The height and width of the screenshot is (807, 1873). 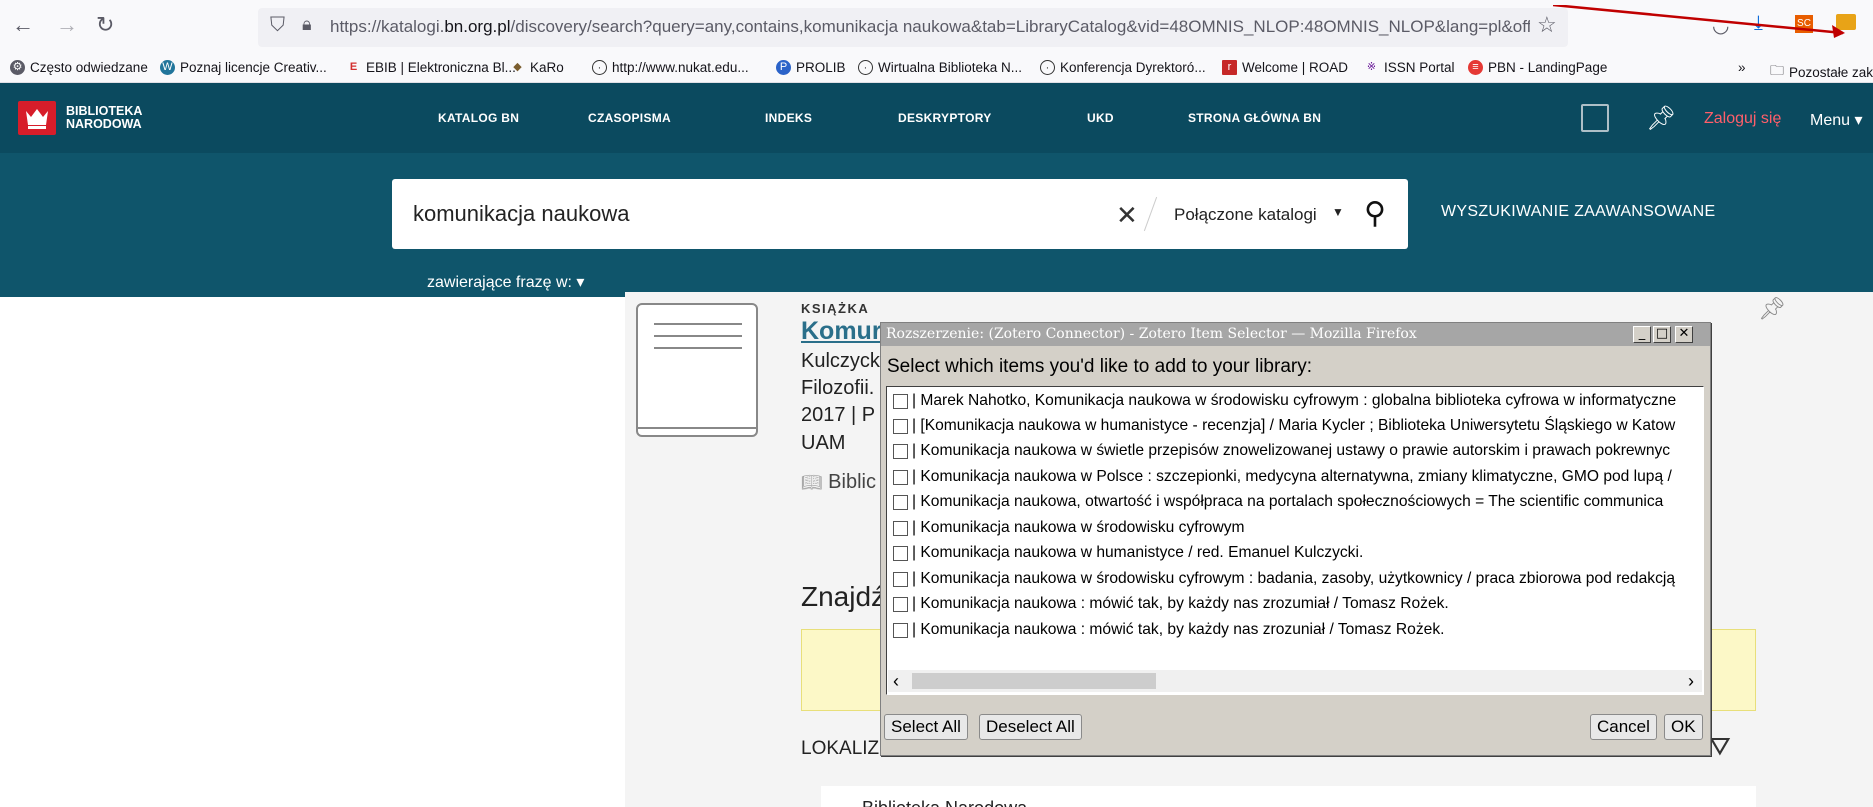 I want to click on nav-indeks: INDEKS, so click(x=788, y=118).